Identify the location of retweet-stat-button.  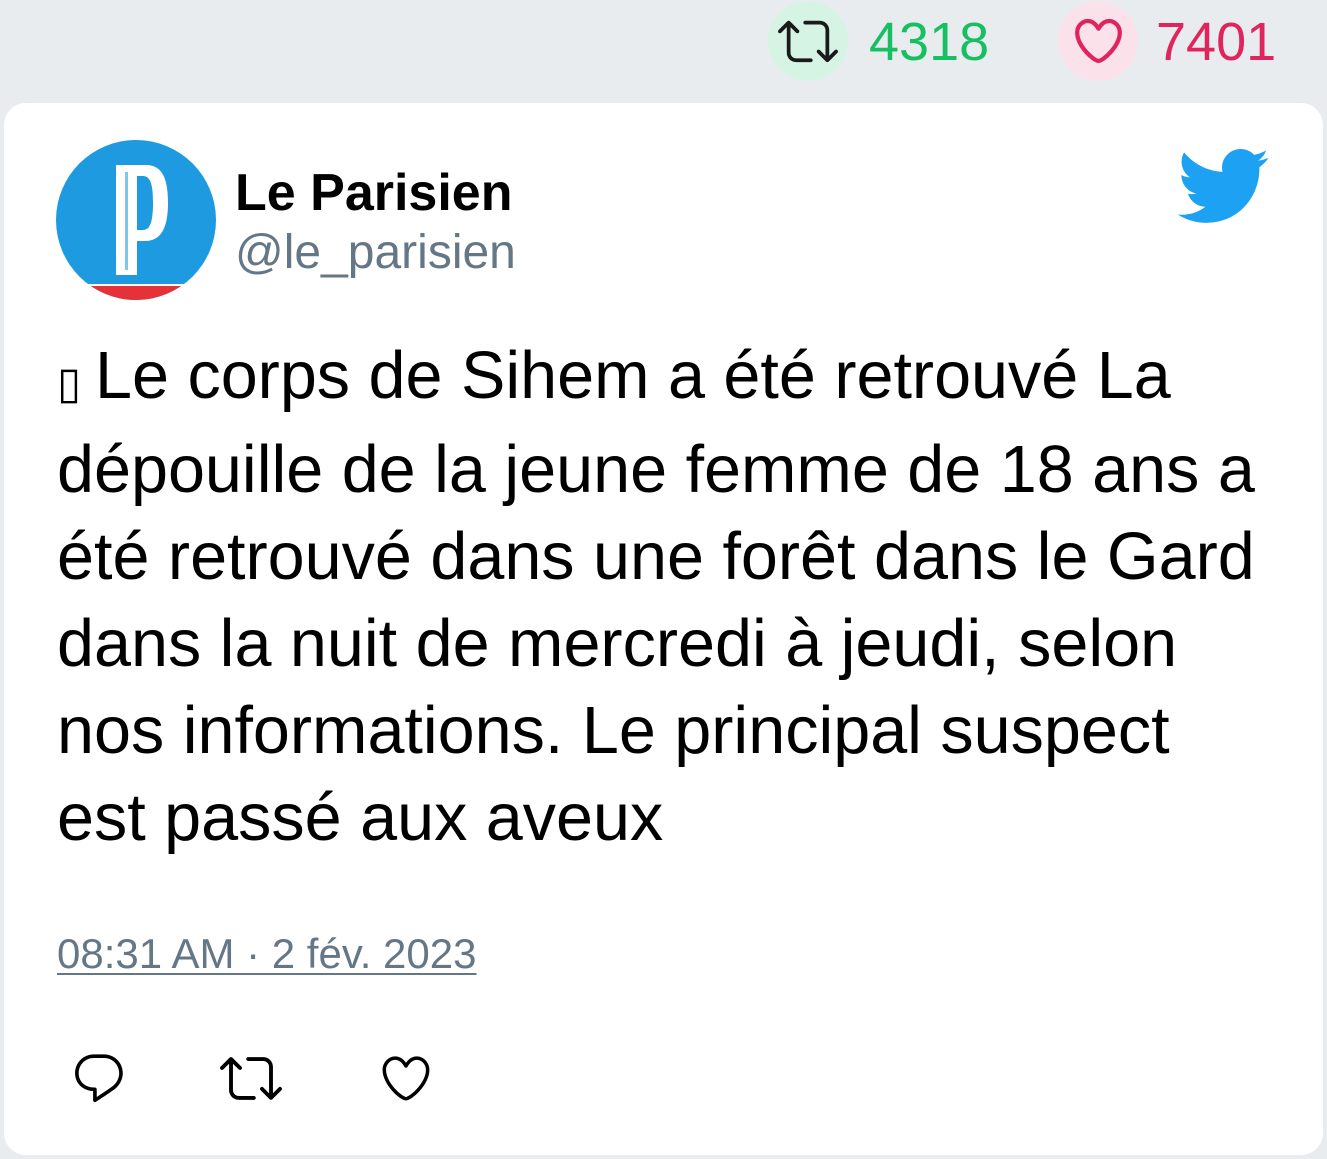
(808, 41).